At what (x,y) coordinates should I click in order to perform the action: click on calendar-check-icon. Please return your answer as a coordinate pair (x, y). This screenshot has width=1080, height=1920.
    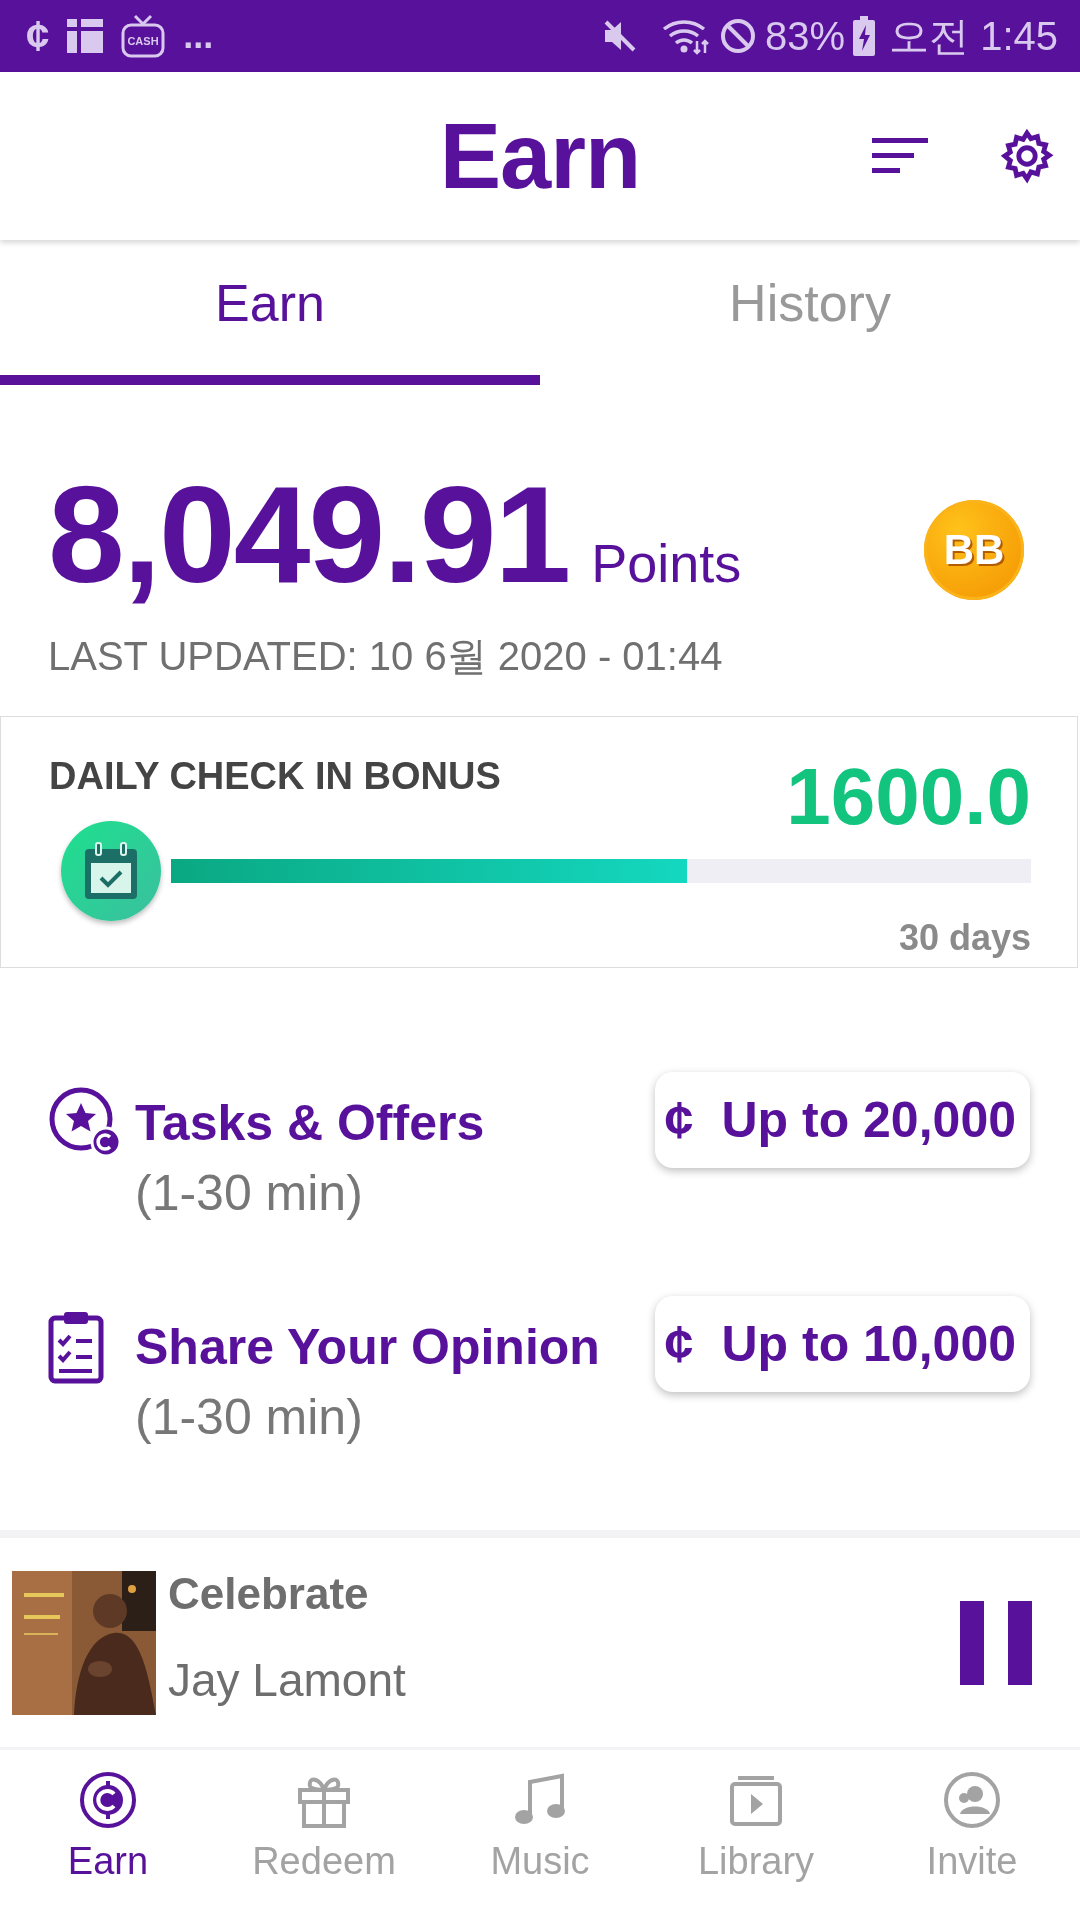
    Looking at the image, I should click on (111, 871).